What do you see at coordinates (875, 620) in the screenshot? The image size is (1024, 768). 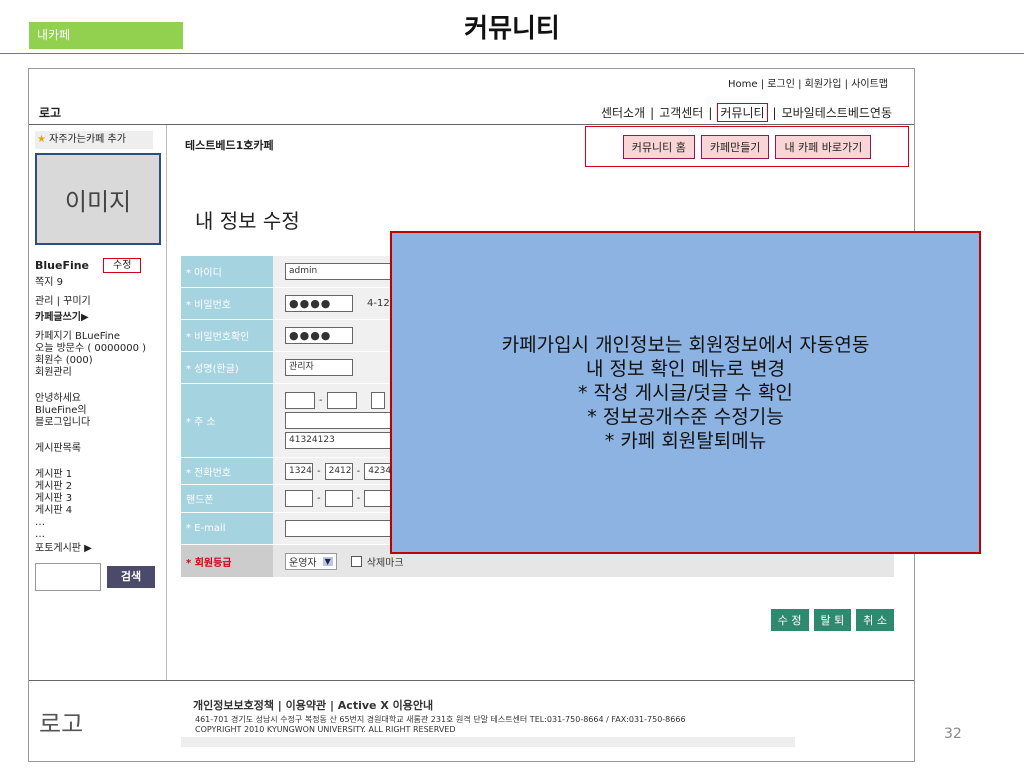 I see `cancel-button: 취 소` at bounding box center [875, 620].